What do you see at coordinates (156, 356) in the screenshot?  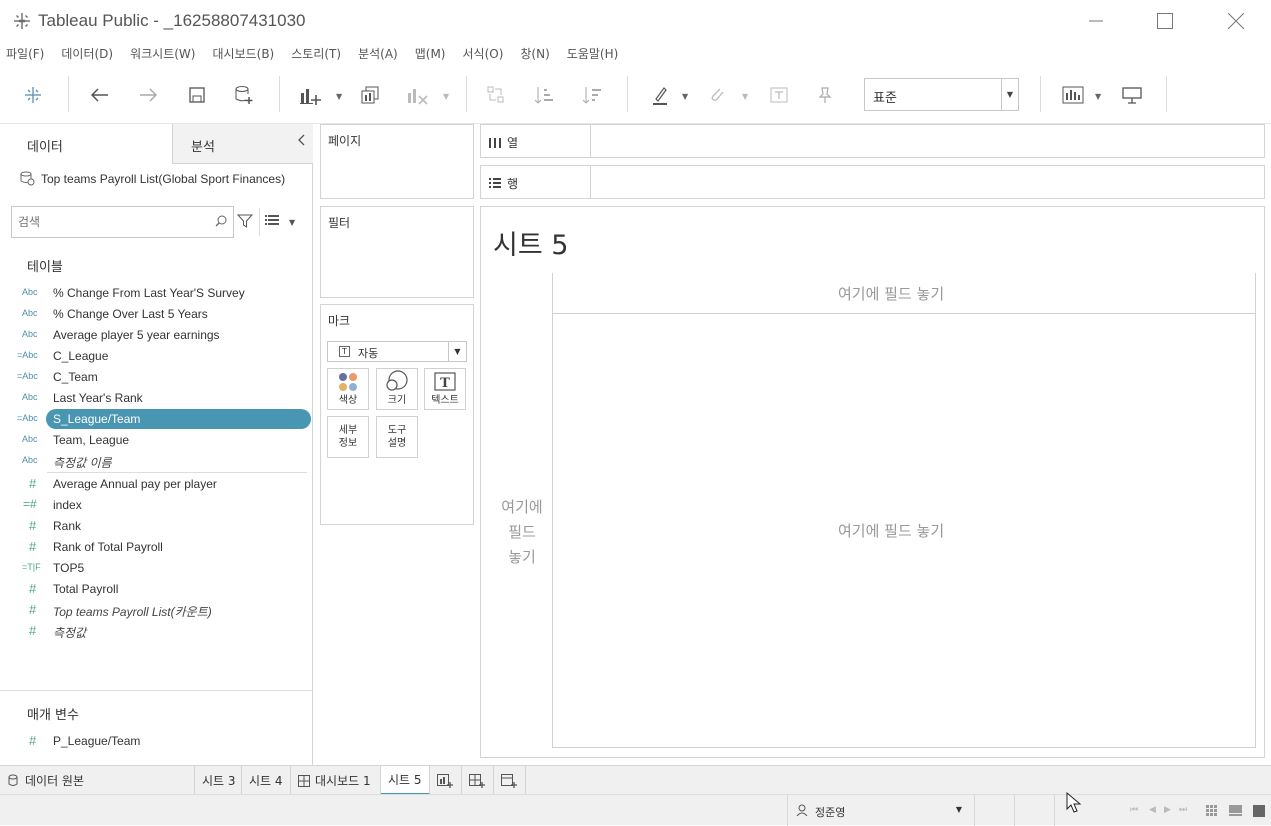 I see `field-item: =Abc C_League` at bounding box center [156, 356].